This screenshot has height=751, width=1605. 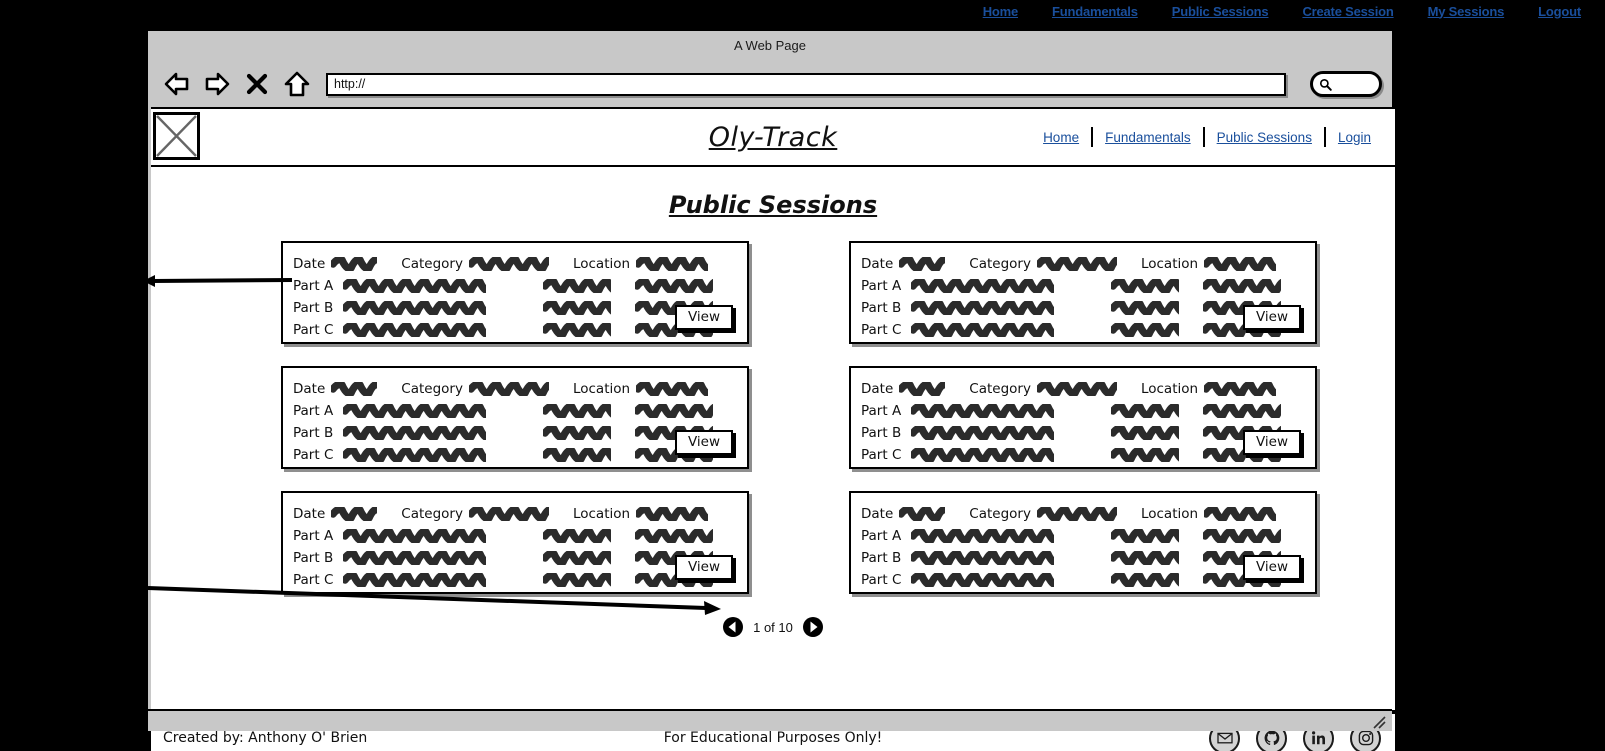 What do you see at coordinates (806, 84) in the screenshot?
I see `url-input: http://` at bounding box center [806, 84].